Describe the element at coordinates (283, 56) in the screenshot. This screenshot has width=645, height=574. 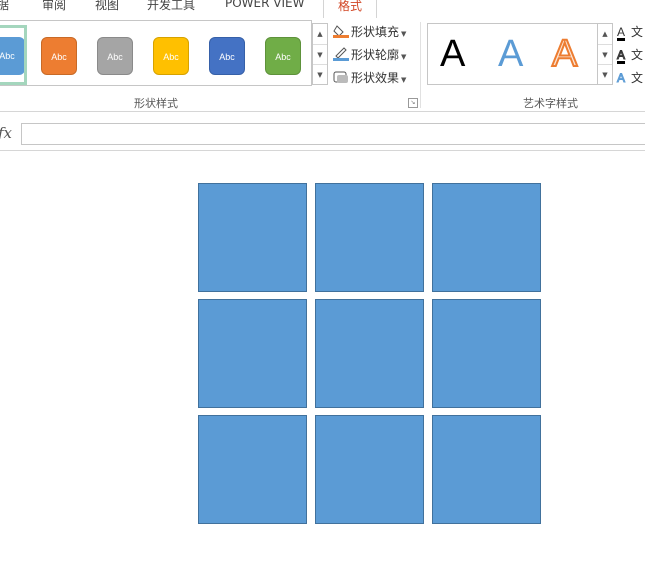
I see `shape-style-6: Abc` at that location.